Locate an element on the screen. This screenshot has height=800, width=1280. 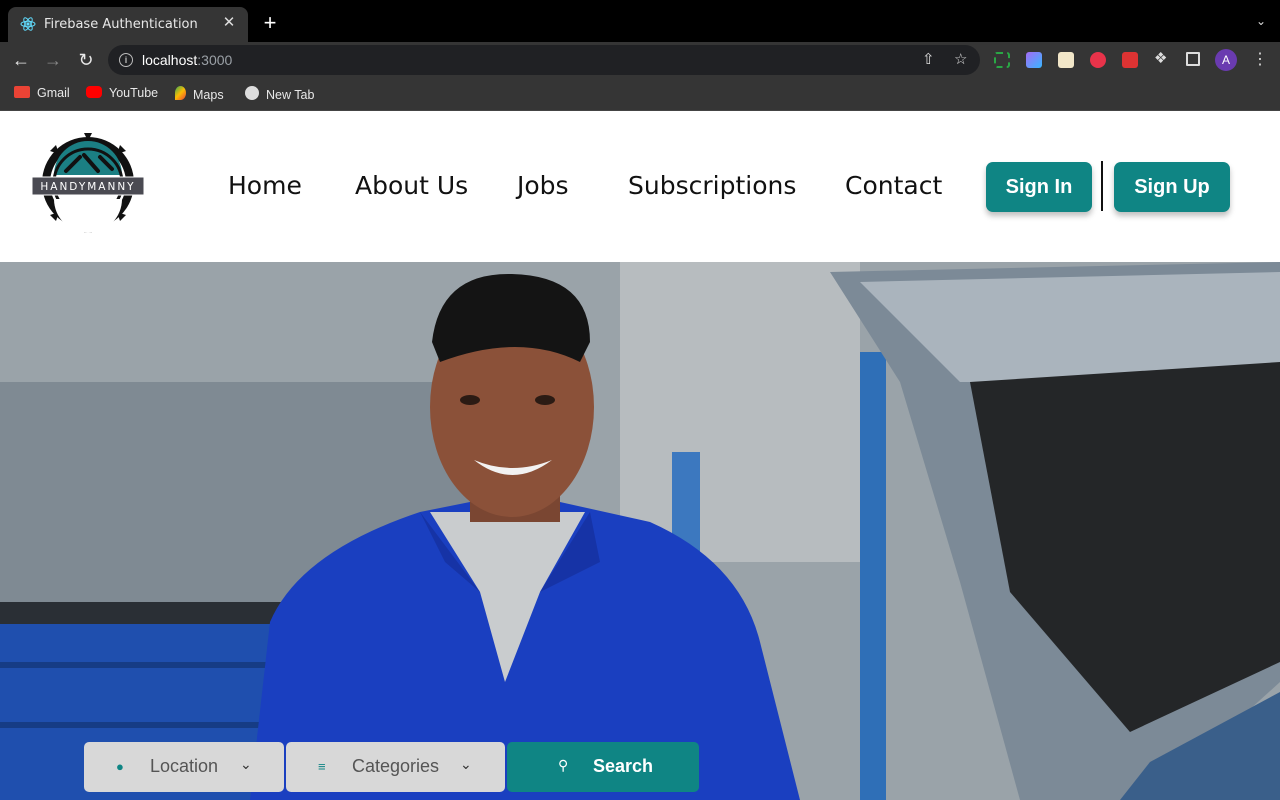
list-icon: ≡ is located at coordinates (322, 766).